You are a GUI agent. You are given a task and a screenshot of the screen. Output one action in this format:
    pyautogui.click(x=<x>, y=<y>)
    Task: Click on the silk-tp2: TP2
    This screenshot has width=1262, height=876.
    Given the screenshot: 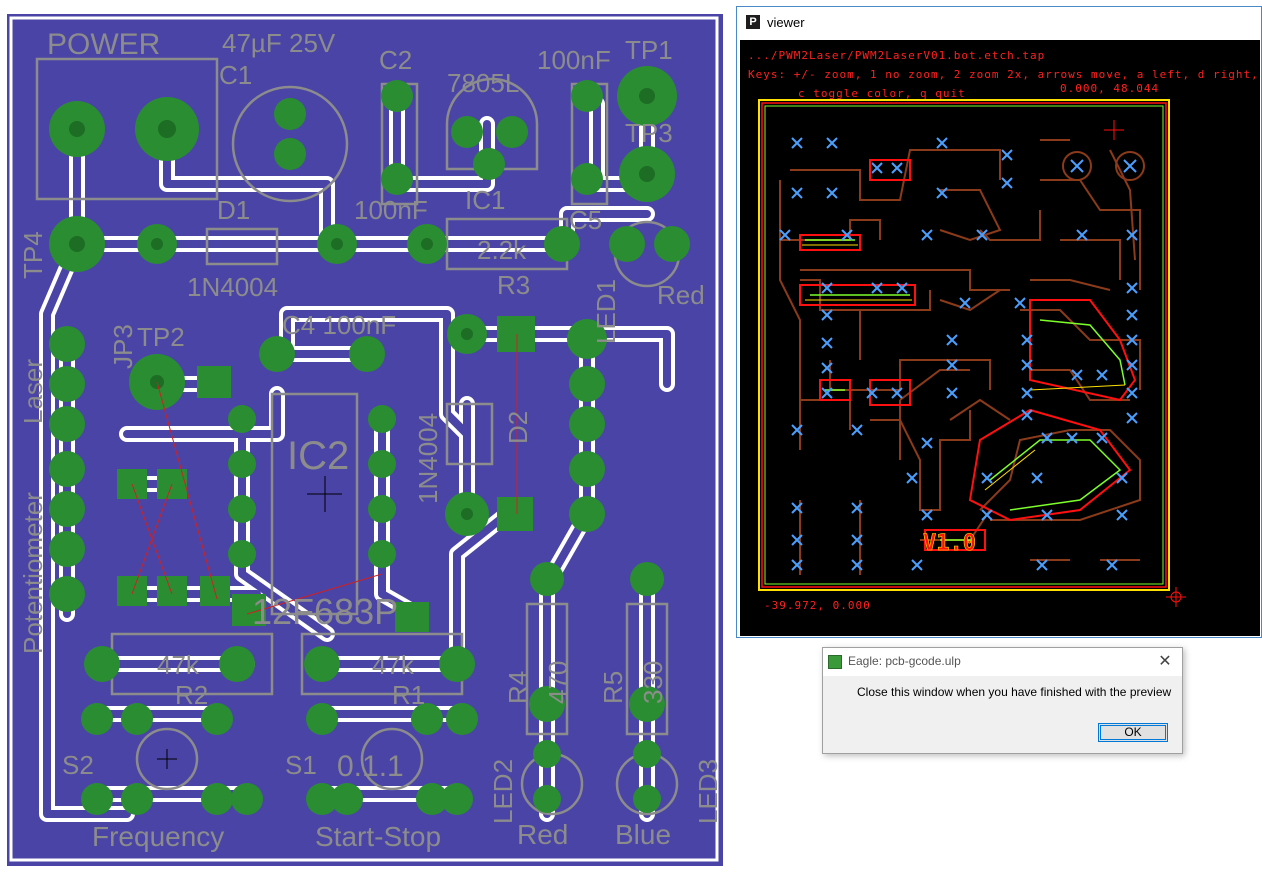 What is the action you would take?
    pyautogui.click(x=161, y=337)
    